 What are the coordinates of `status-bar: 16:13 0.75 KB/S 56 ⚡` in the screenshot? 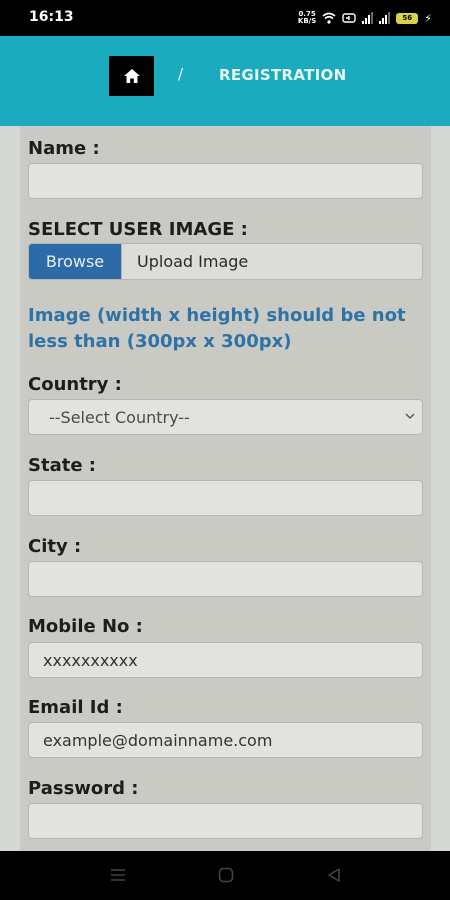 It's located at (225, 18).